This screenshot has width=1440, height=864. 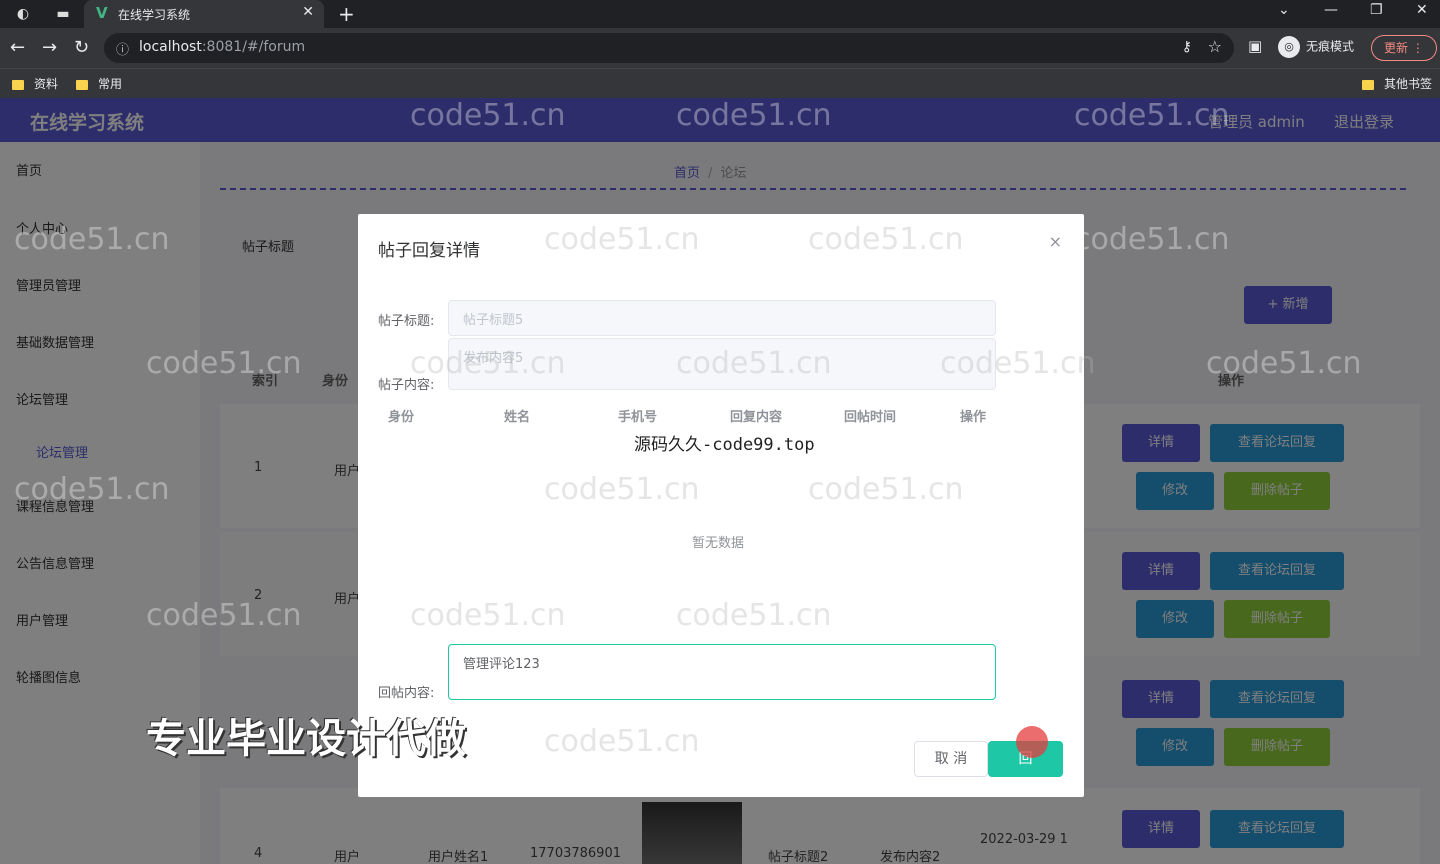 What do you see at coordinates (951, 759) in the screenshot?
I see `cancel-button: 取 消` at bounding box center [951, 759].